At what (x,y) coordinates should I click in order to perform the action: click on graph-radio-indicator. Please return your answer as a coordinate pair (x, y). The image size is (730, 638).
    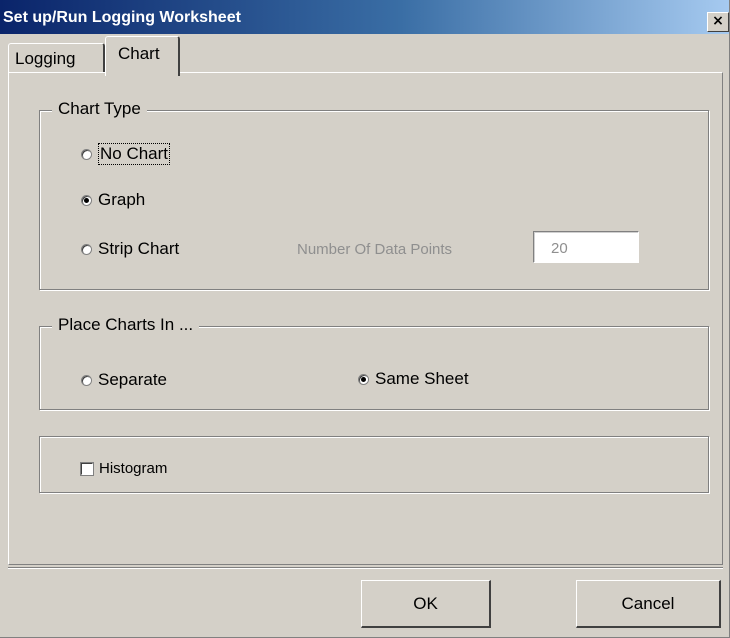
    Looking at the image, I should click on (86, 200).